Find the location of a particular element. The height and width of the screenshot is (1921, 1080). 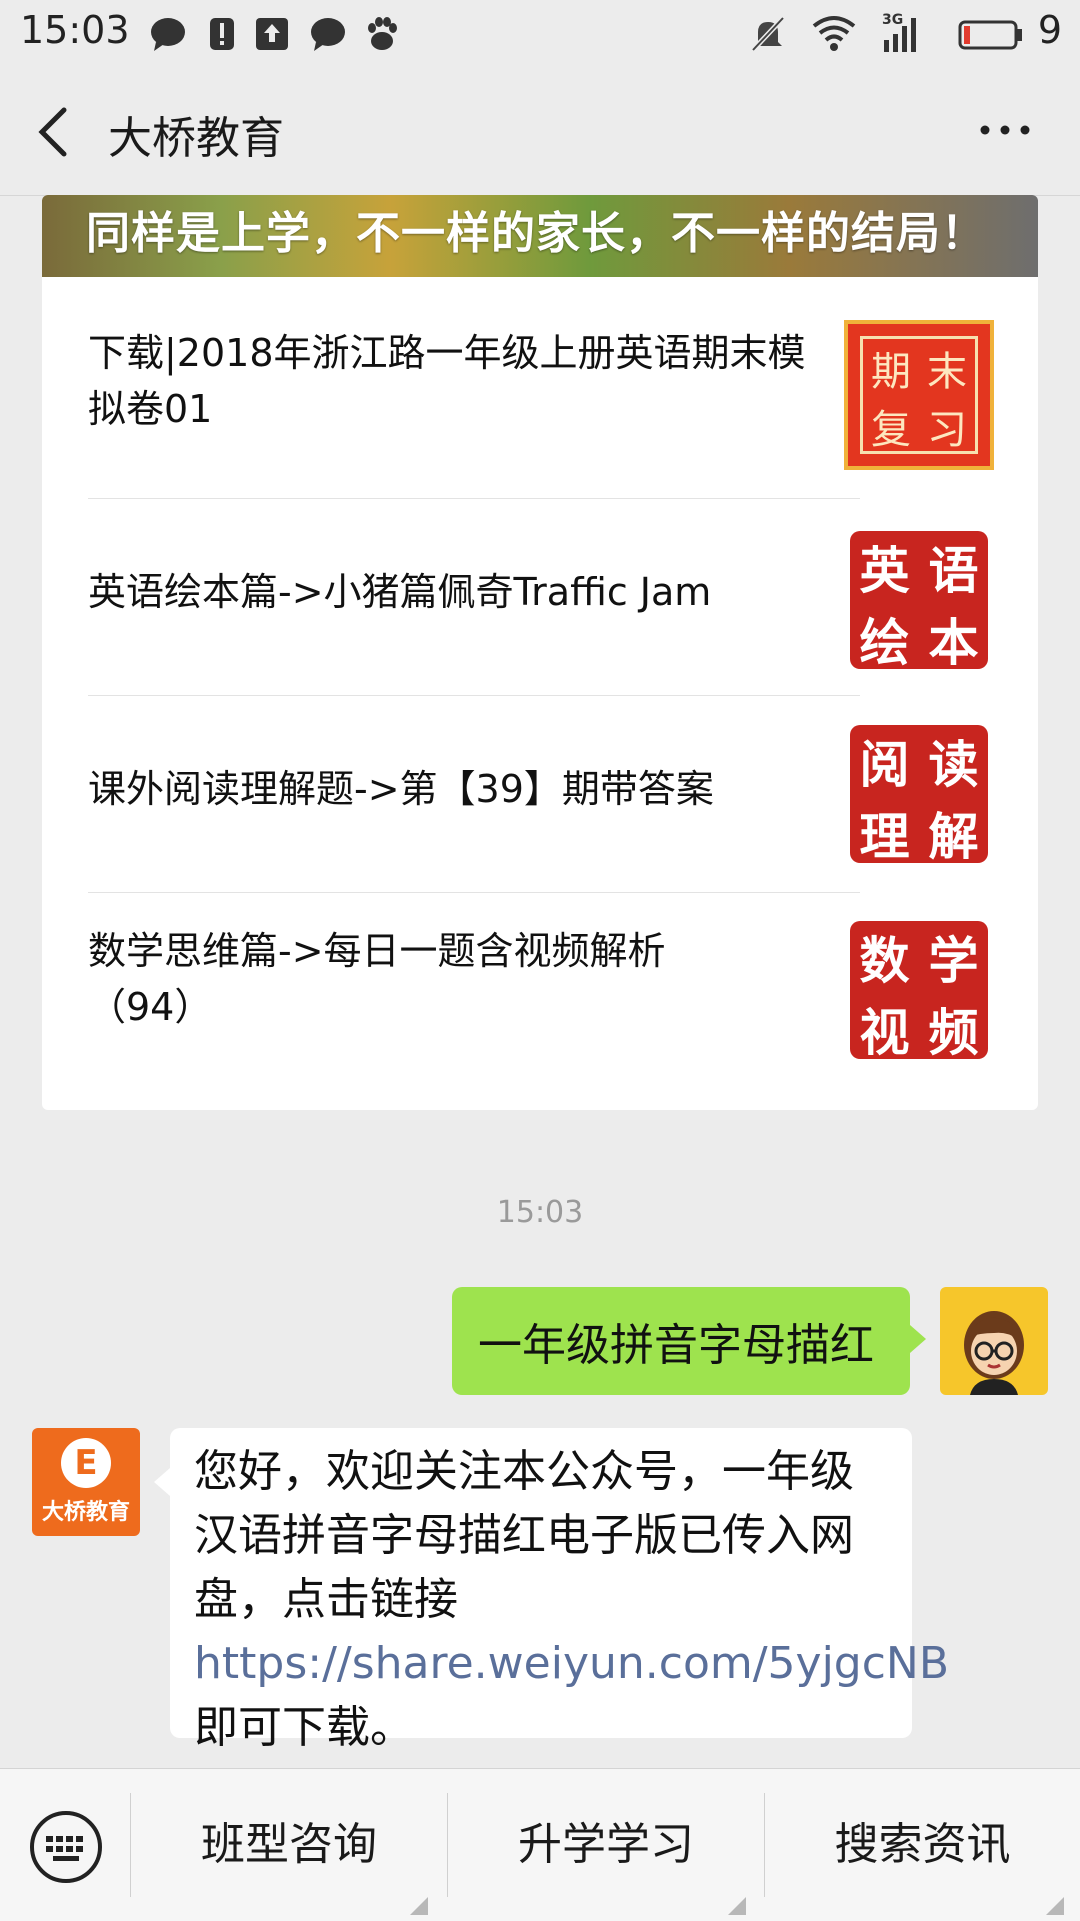

user-avatar-icon is located at coordinates (994, 1353).